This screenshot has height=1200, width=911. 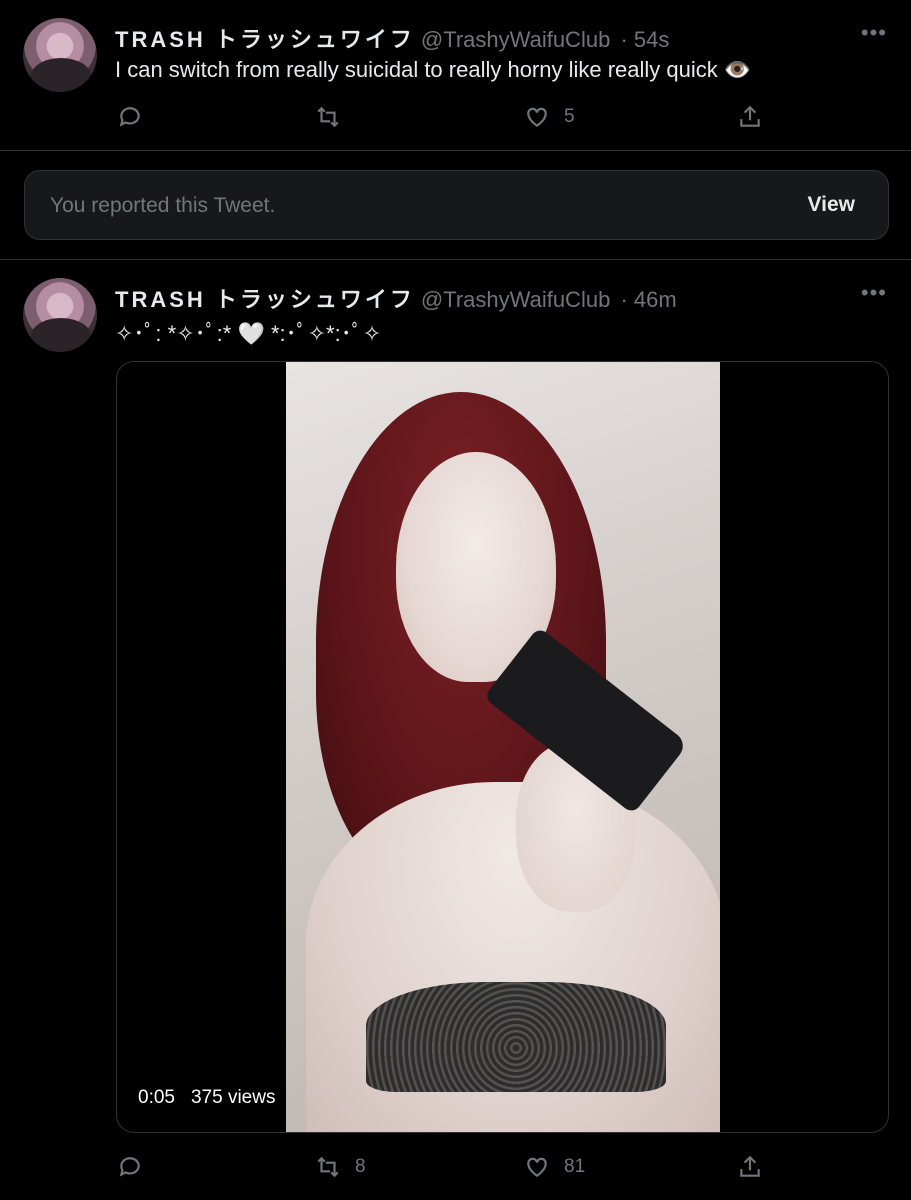 What do you see at coordinates (644, 39) in the screenshot?
I see `timestamp: · 54s` at bounding box center [644, 39].